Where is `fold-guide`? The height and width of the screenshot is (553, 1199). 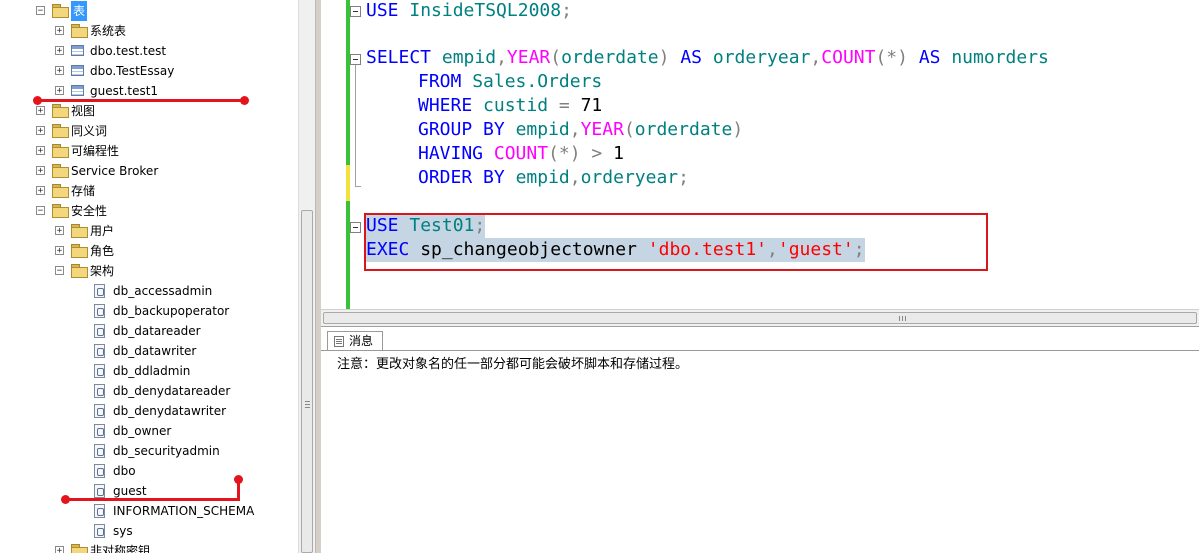
fold-guide is located at coordinates (355, 126).